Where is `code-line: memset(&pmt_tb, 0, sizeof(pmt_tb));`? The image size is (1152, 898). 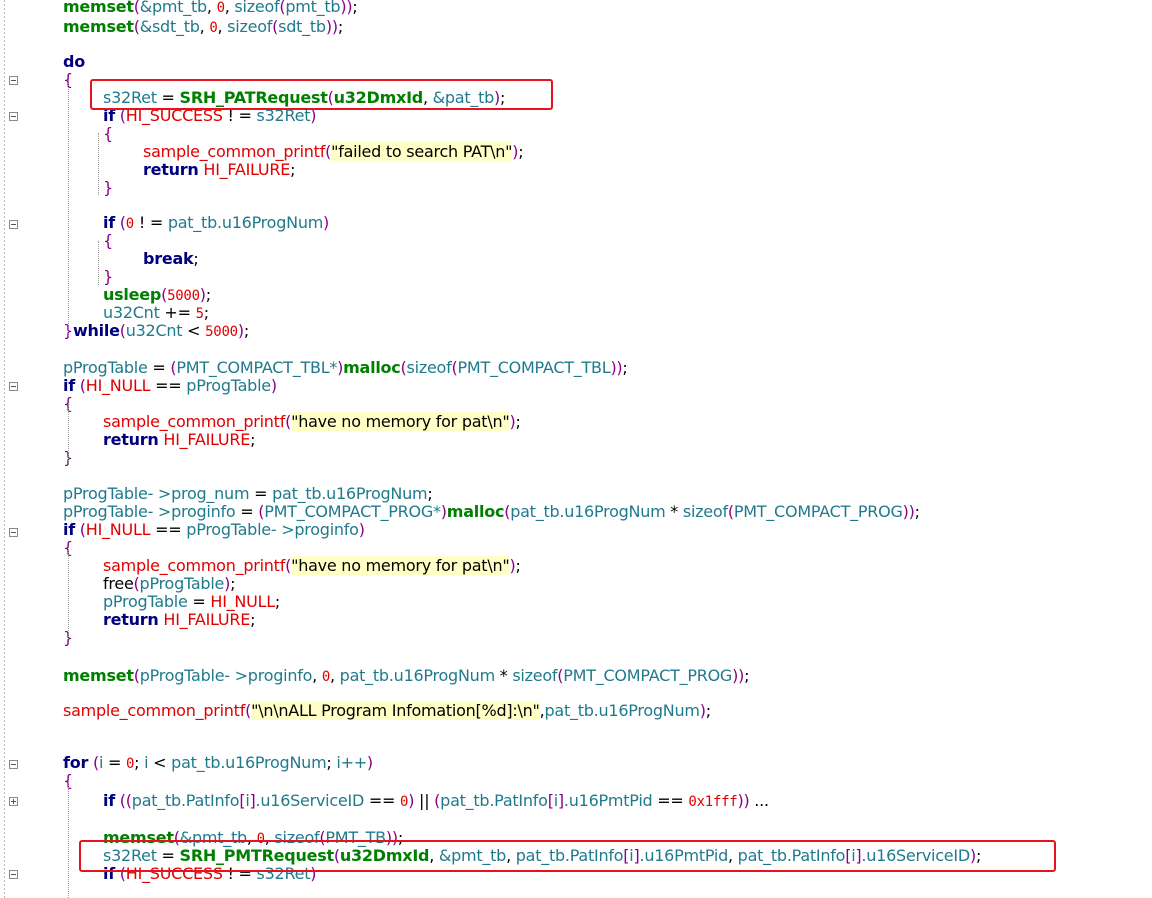
code-line: memset(&pmt_tb, 0, sizeof(pmt_tb)); is located at coordinates (210, 8).